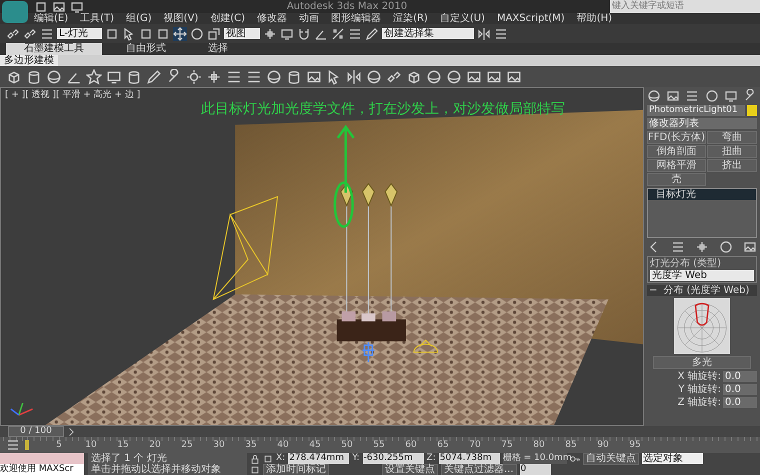  I want to click on gear-icon, so click(194, 76).